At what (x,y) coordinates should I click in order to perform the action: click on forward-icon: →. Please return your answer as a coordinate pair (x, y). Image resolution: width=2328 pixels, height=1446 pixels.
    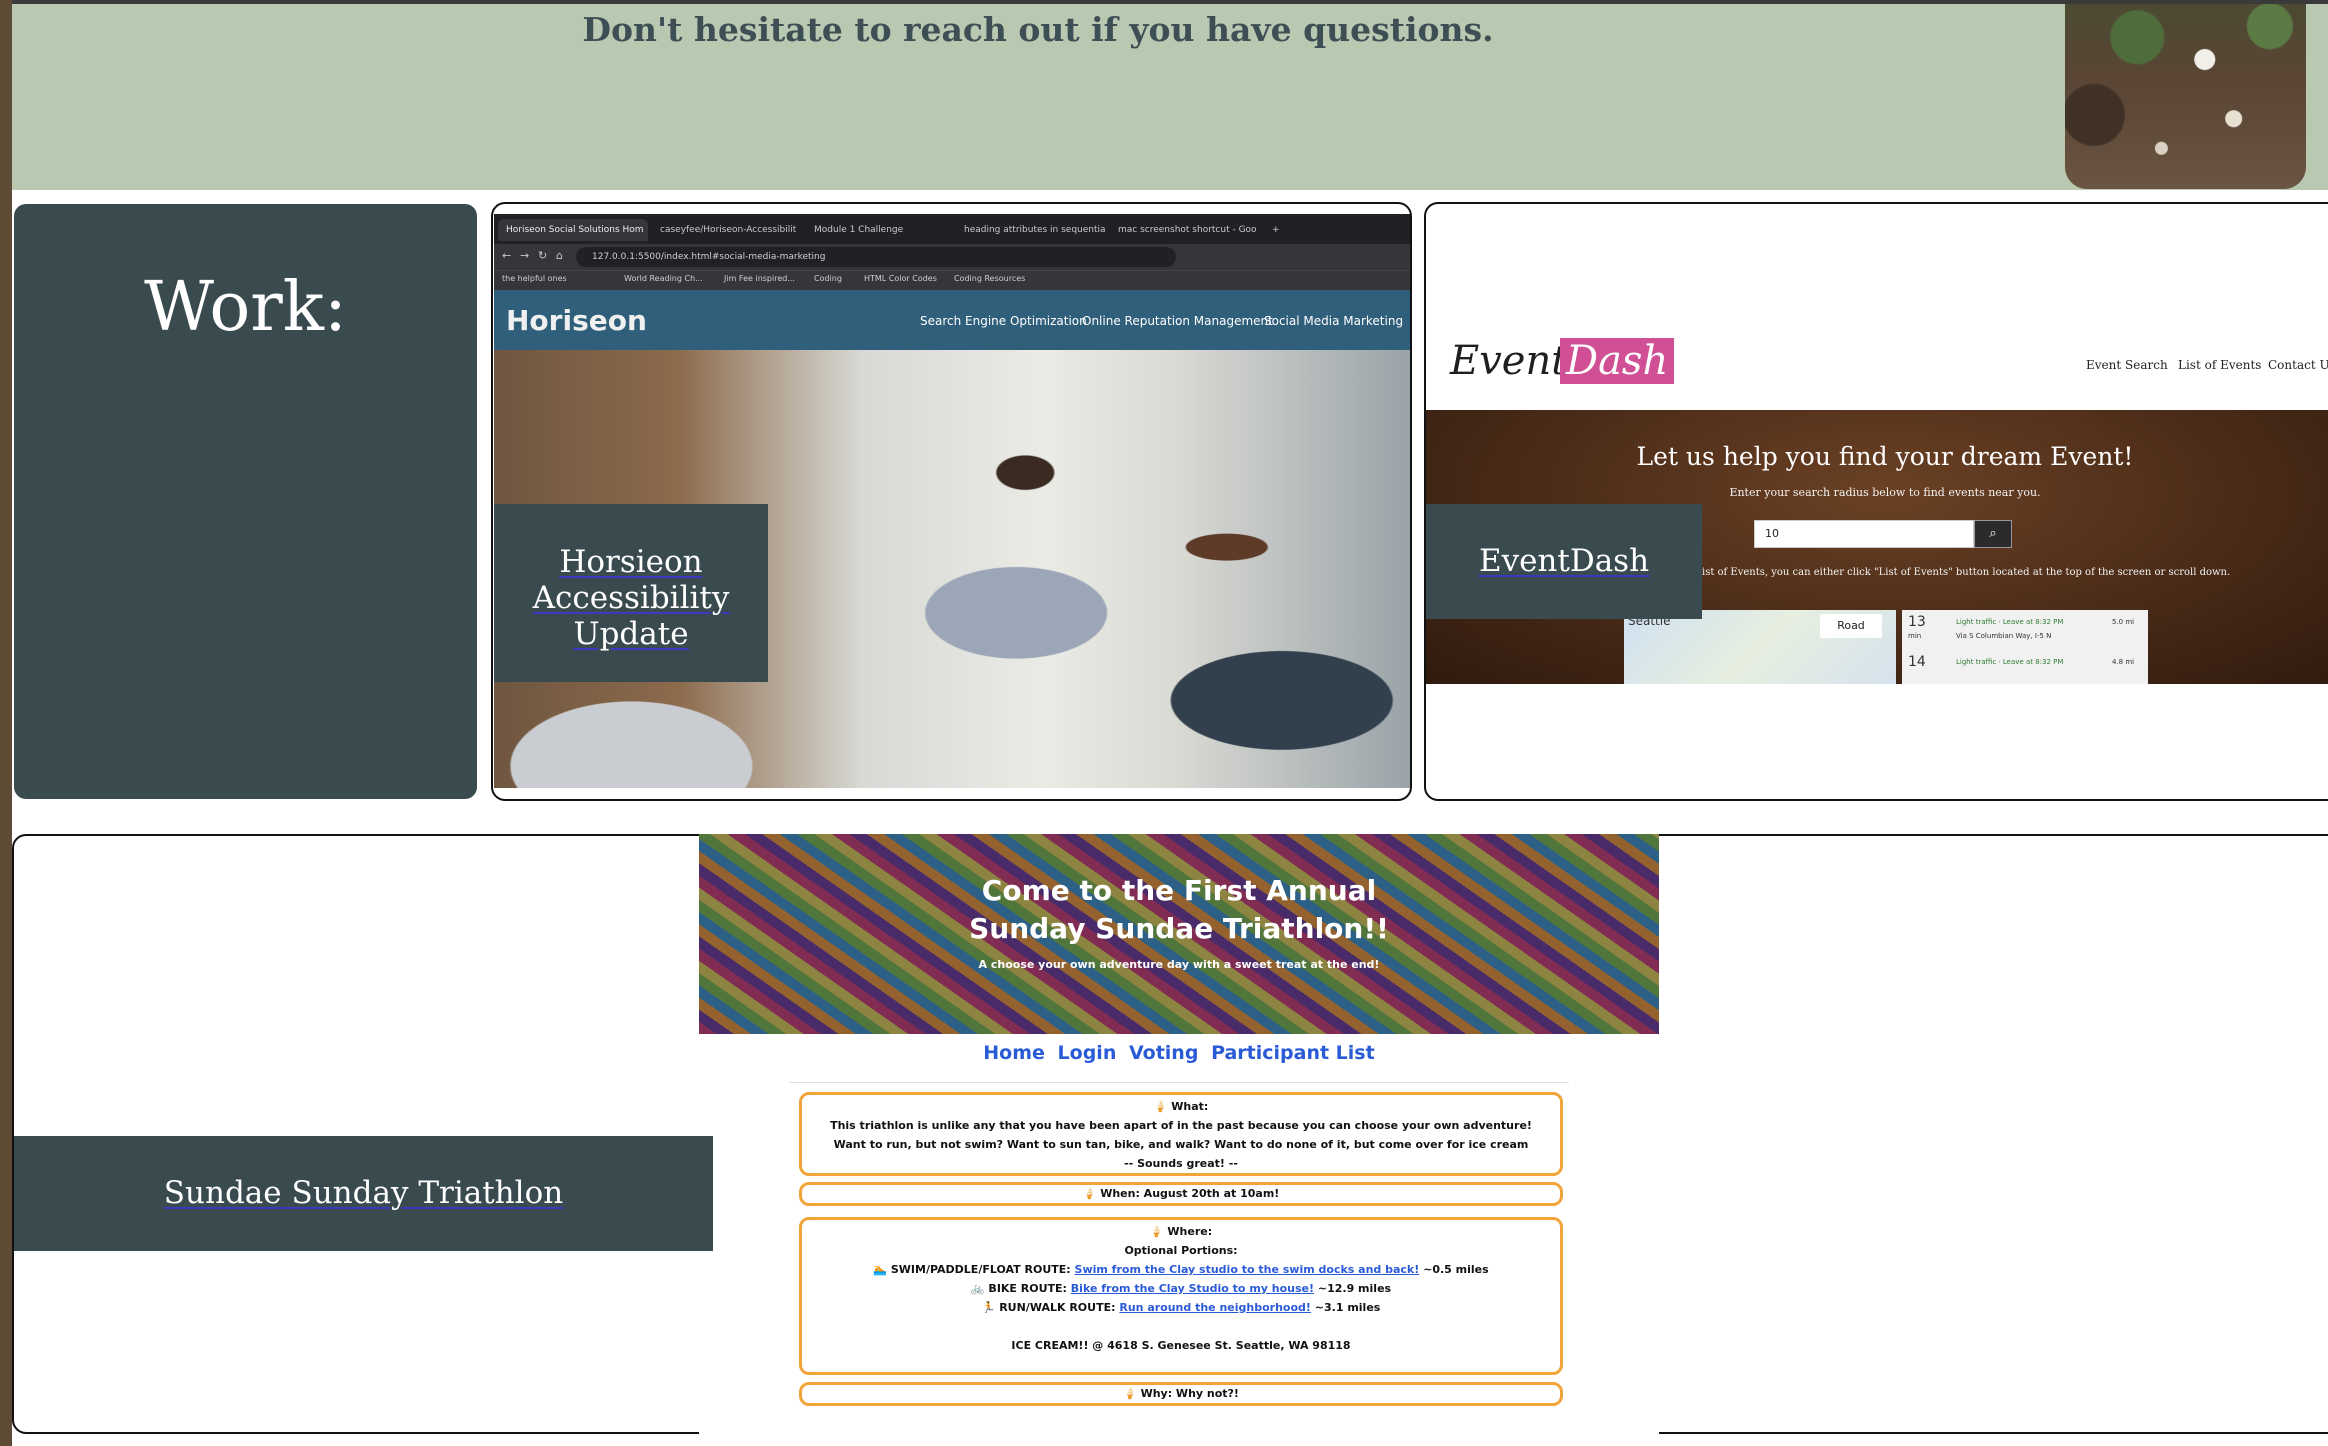
    Looking at the image, I should click on (525, 255).